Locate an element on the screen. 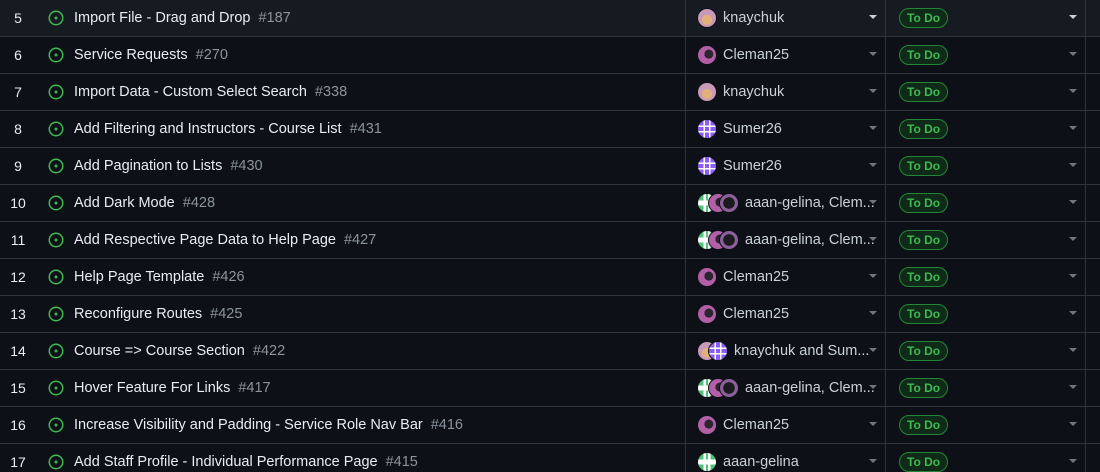 This screenshot has width=1100, height=472. issue-title-cell: Add Dark Mode #428 is located at coordinates (365, 203).